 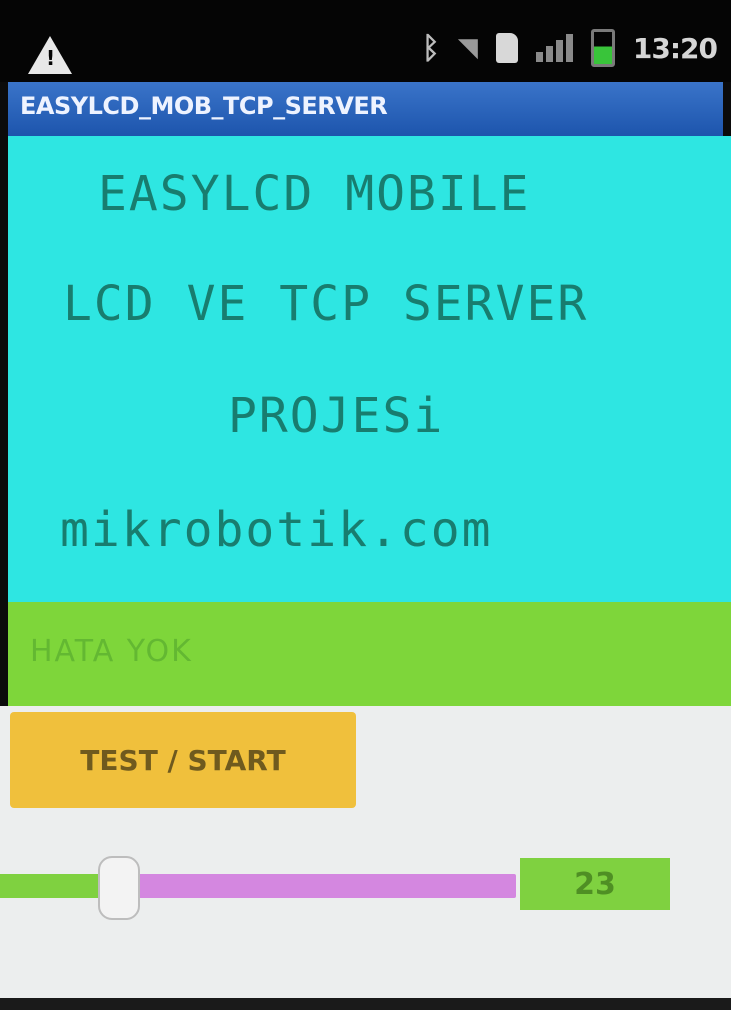 What do you see at coordinates (467, 48) in the screenshot?
I see `wifi-icon: ◥` at bounding box center [467, 48].